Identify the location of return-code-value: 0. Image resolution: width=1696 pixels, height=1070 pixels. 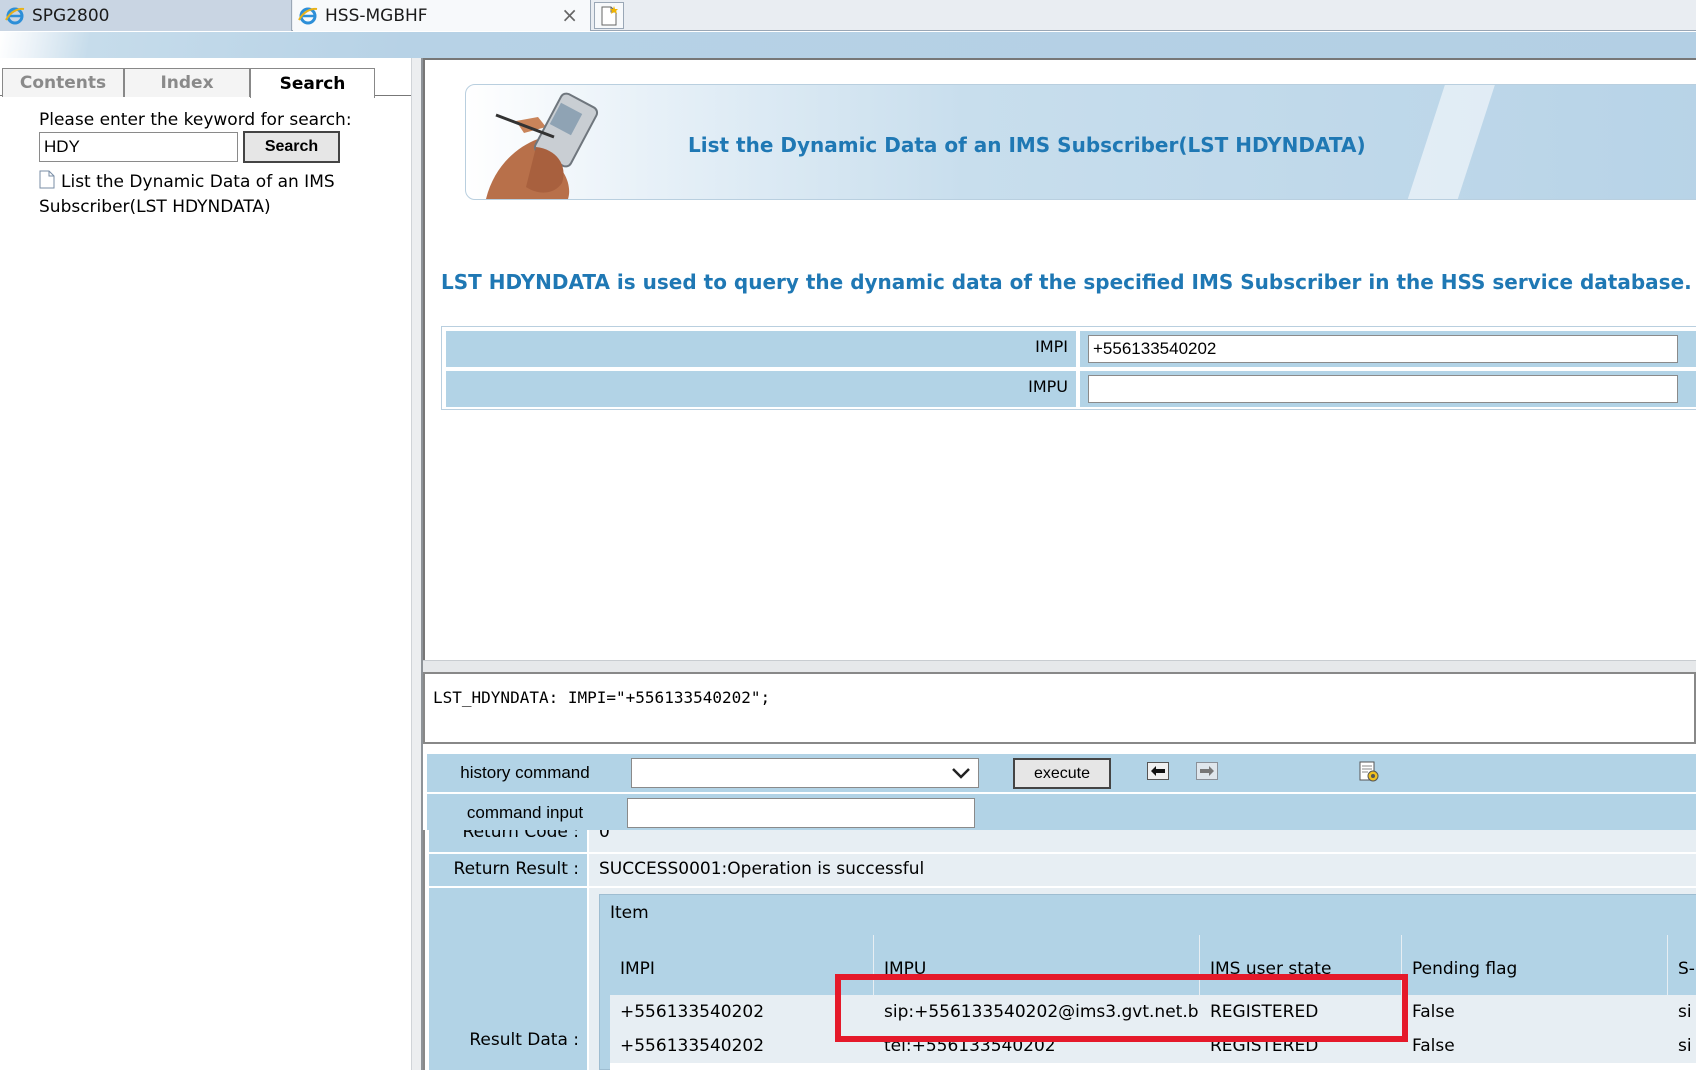
(1142, 841).